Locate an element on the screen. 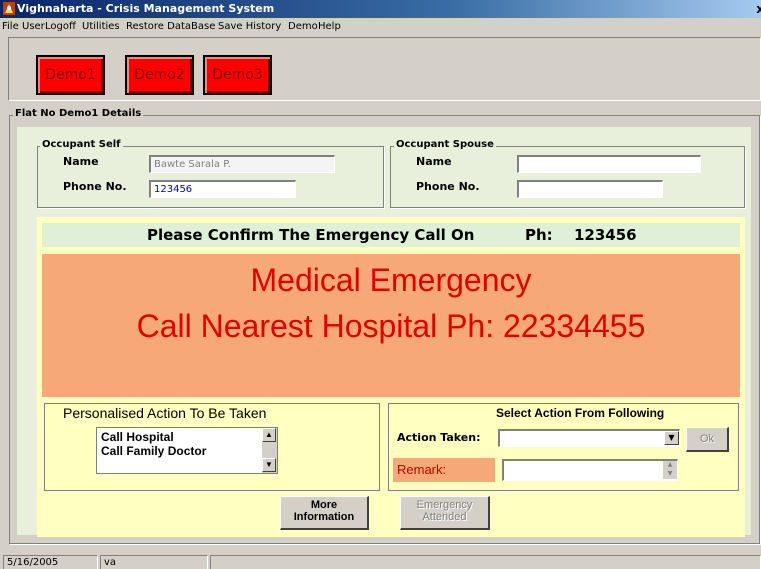 This screenshot has width=761, height=569. spouse-phone-label: Phone No. is located at coordinates (448, 186).